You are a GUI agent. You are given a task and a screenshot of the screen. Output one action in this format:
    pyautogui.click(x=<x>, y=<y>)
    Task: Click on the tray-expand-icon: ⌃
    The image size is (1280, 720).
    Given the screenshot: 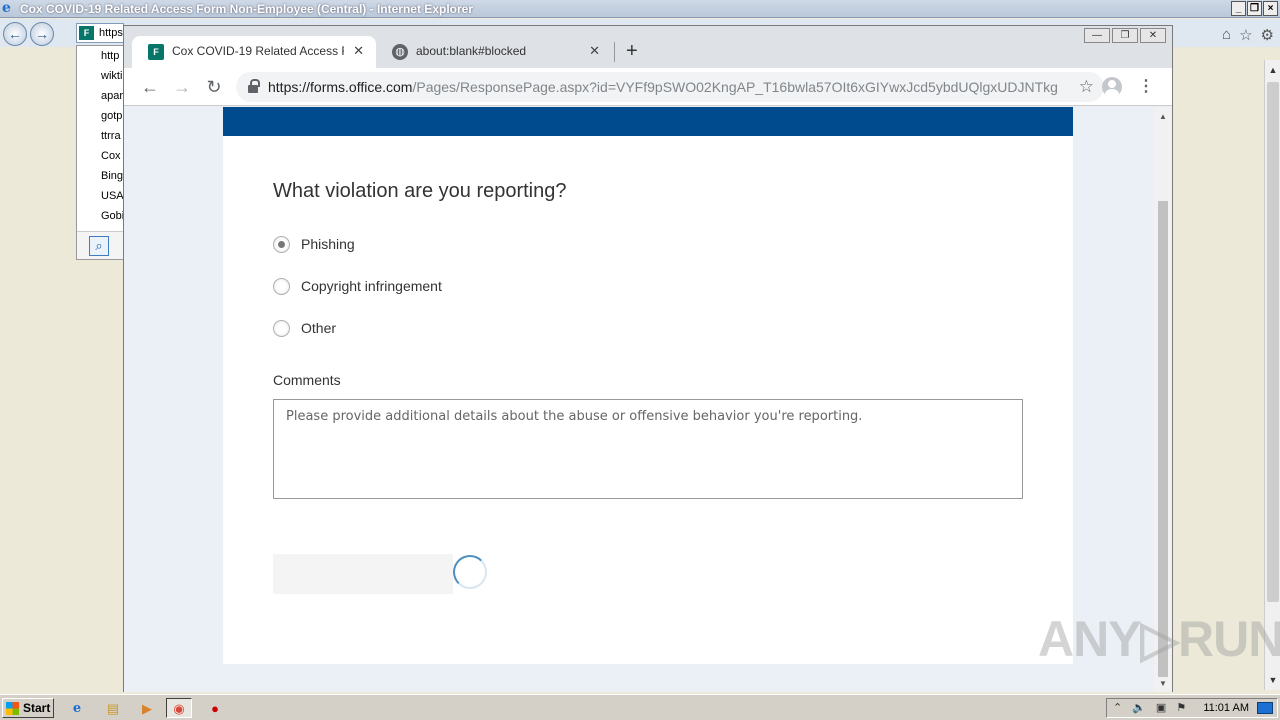 What is the action you would take?
    pyautogui.click(x=1117, y=708)
    